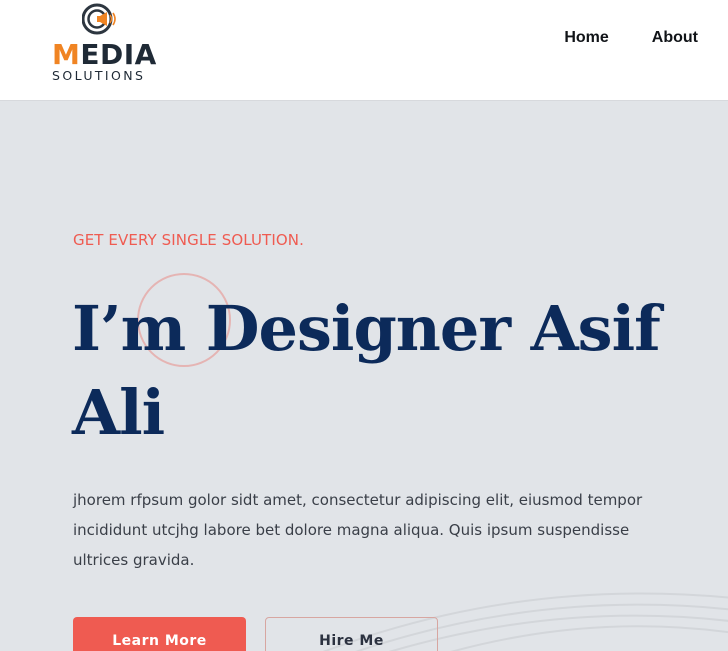  I want to click on hero-tagline: GET EVERY SINGLE SOLUTION., so click(188, 240).